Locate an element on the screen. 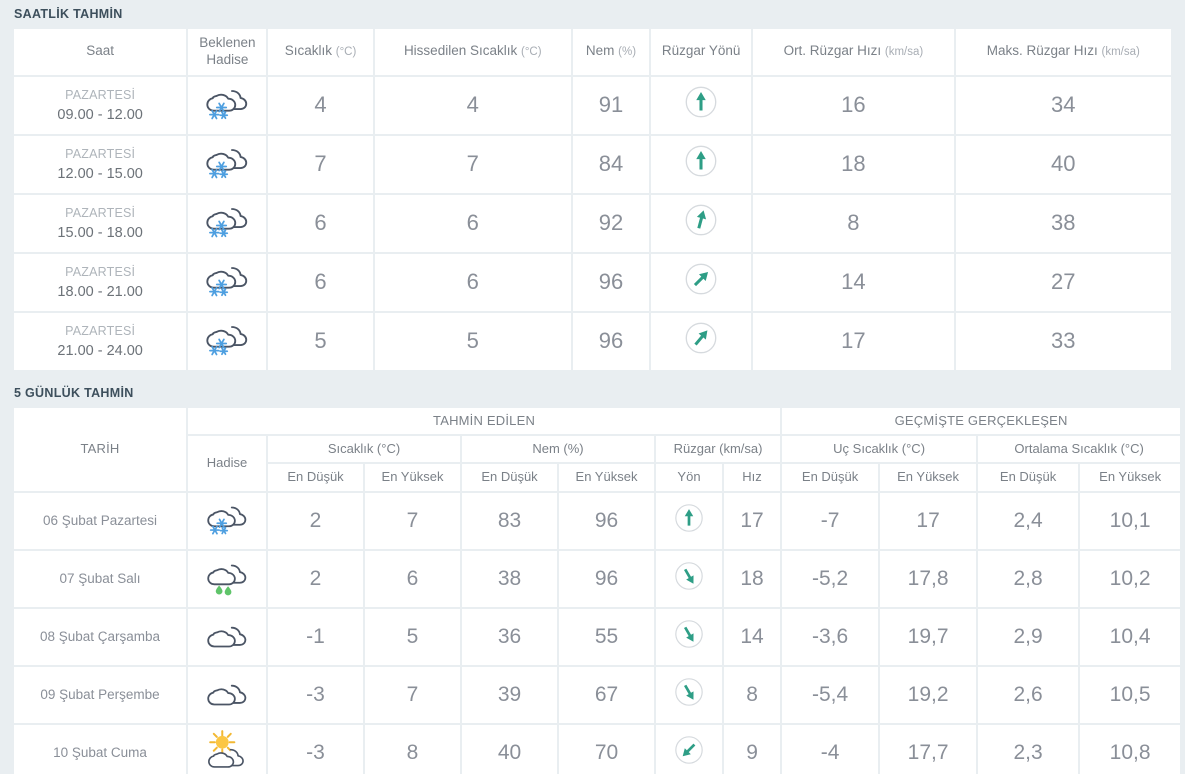  fiveday-date-cell: 06 Şubat Pazartesi is located at coordinates (100, 520).